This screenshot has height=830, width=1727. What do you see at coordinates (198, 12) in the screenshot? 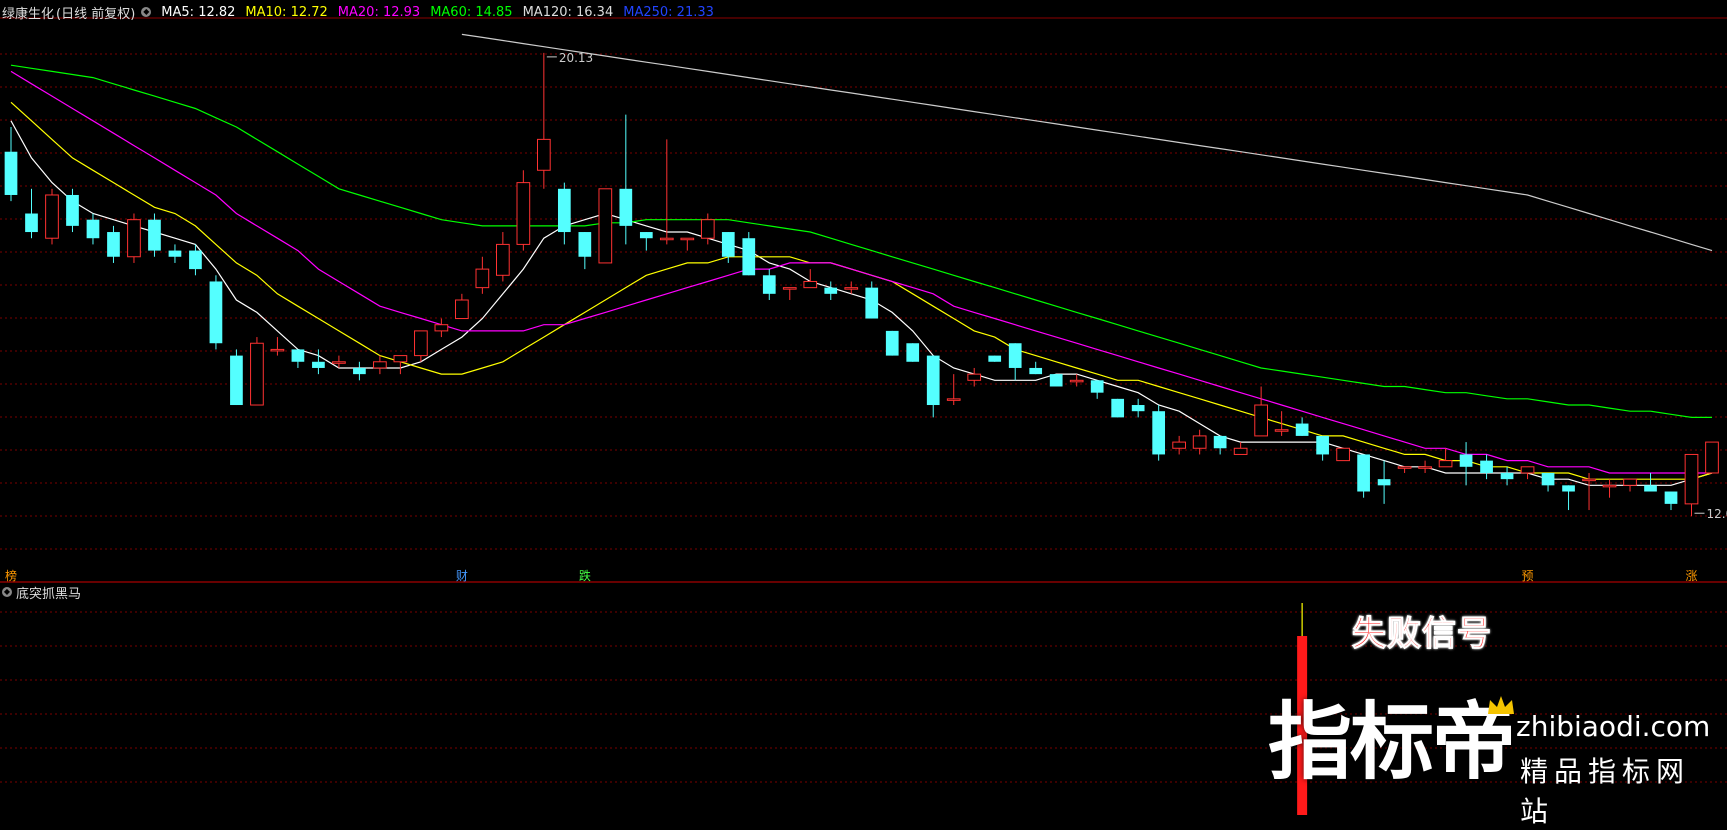
I see `ma-legend-item: MA5: 12.82` at bounding box center [198, 12].